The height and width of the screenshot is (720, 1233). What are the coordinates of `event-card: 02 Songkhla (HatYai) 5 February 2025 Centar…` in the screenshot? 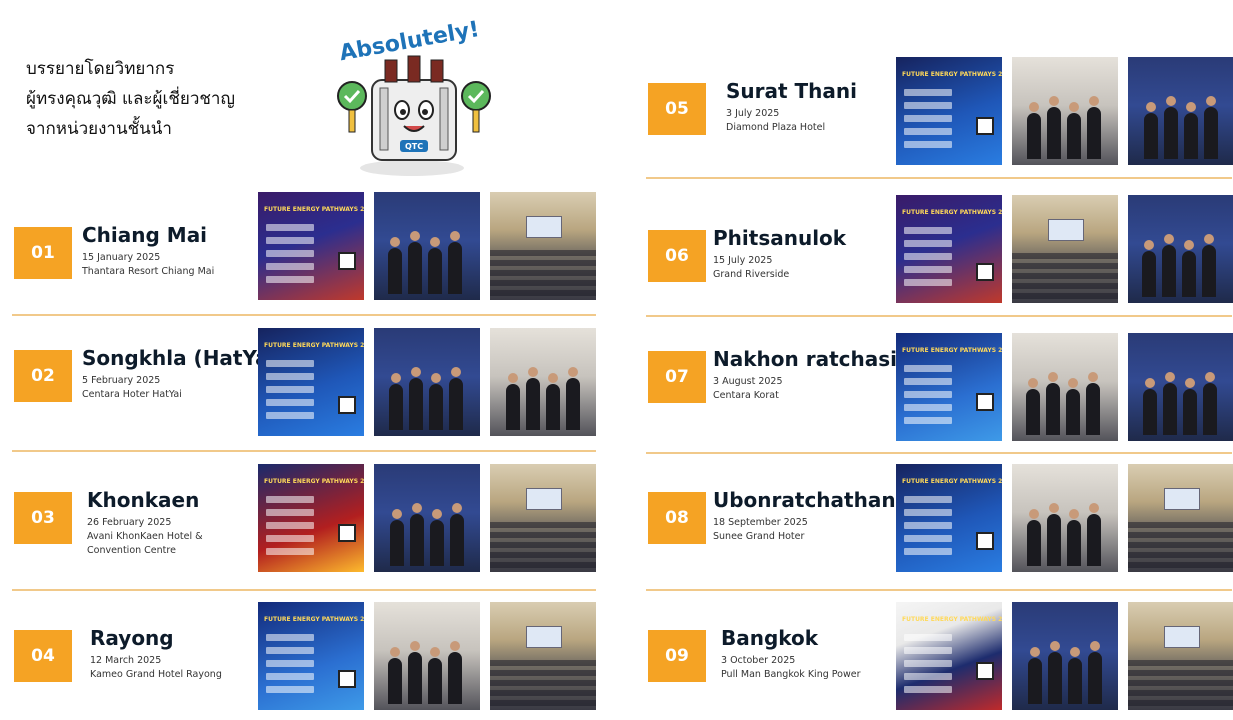 It's located at (307, 386).